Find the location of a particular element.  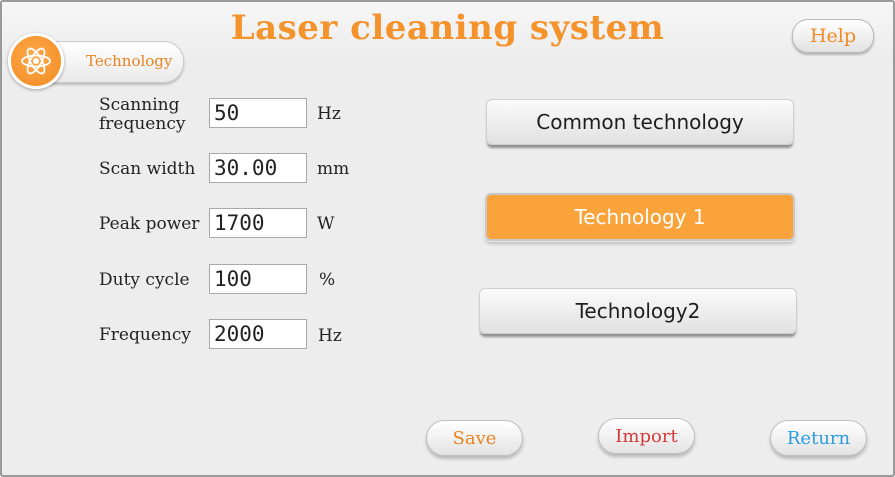

atom-icon is located at coordinates (36, 61).